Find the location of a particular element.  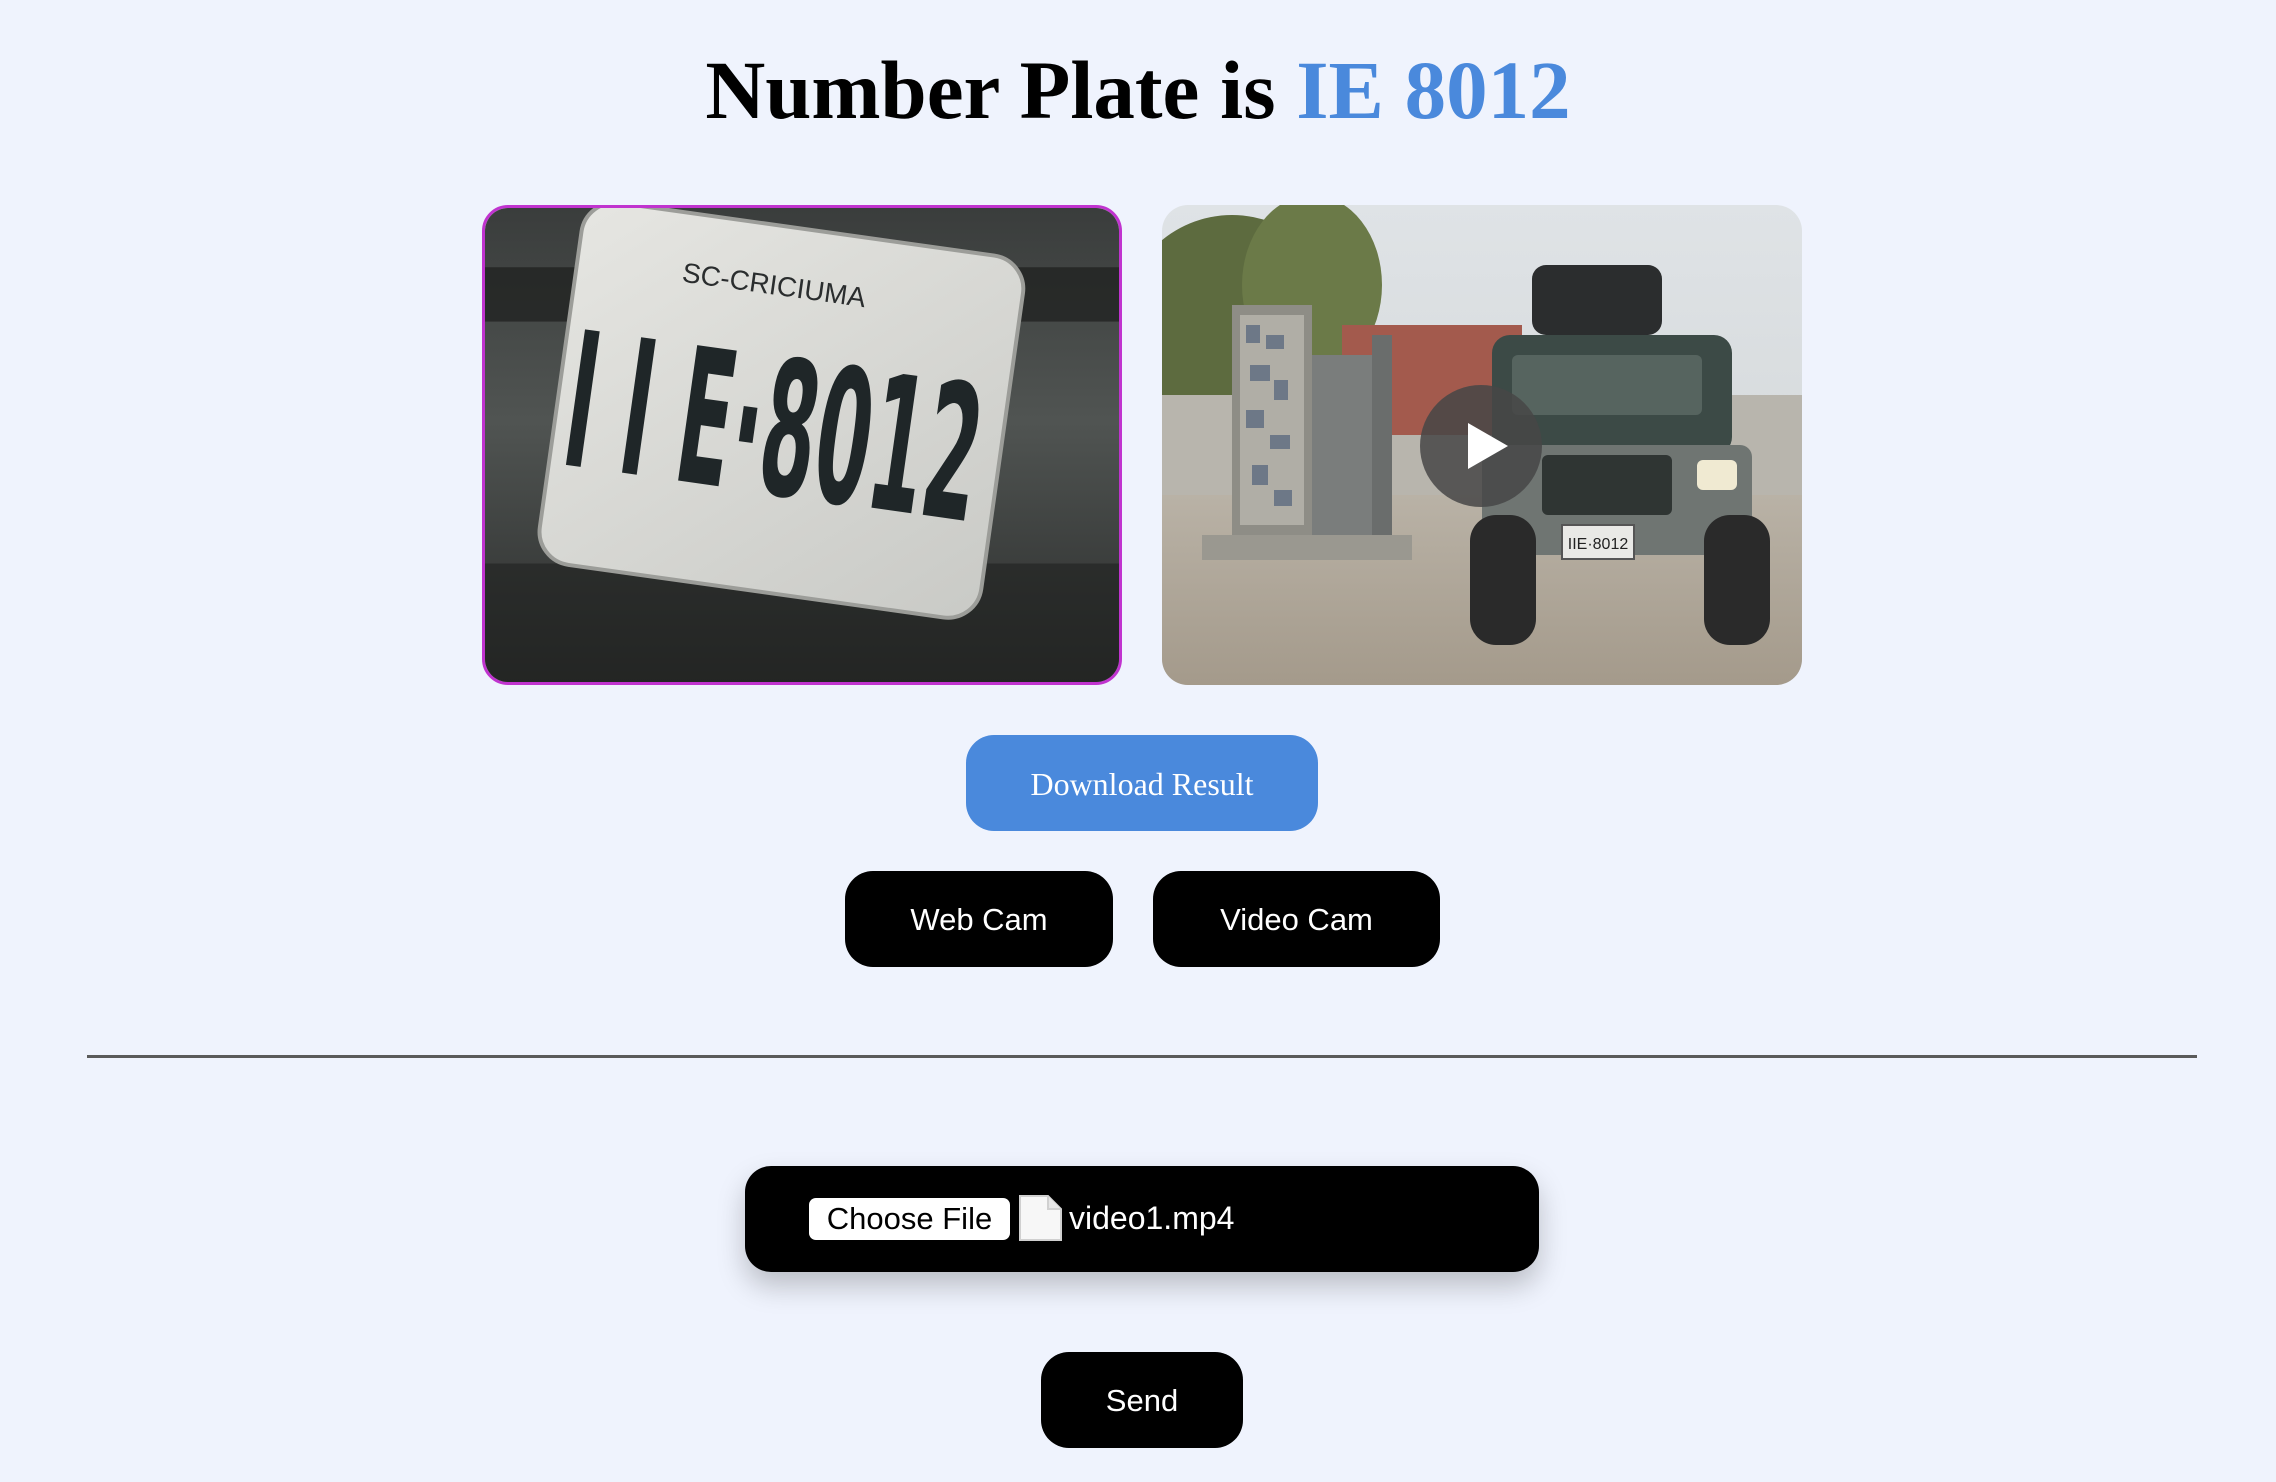

play-button is located at coordinates (1481, 446).